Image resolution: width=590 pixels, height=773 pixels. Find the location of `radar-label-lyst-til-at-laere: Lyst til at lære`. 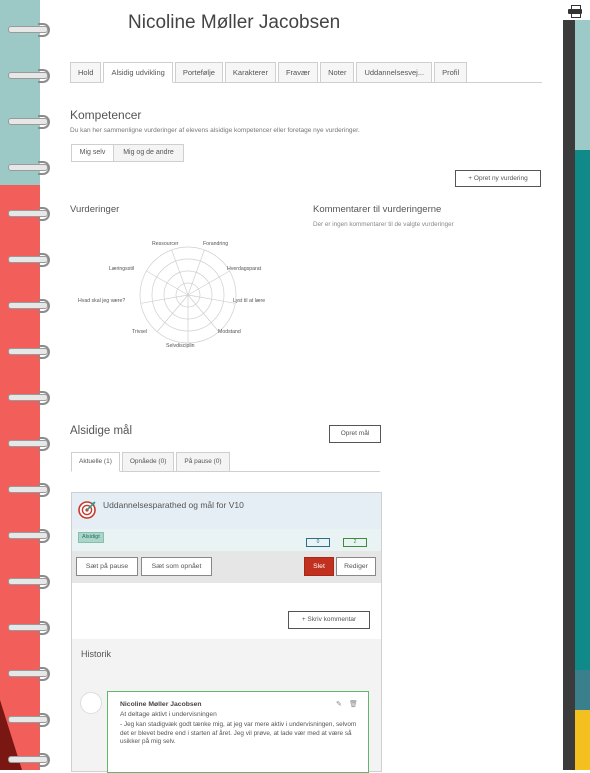

radar-label-lyst-til-at-laere: Lyst til at lære is located at coordinates (249, 301).